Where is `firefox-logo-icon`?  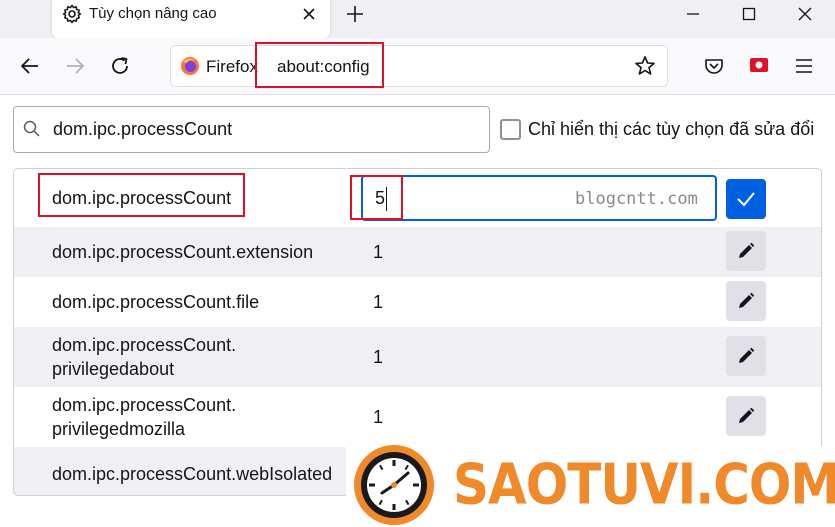
firefox-logo-icon is located at coordinates (190, 66).